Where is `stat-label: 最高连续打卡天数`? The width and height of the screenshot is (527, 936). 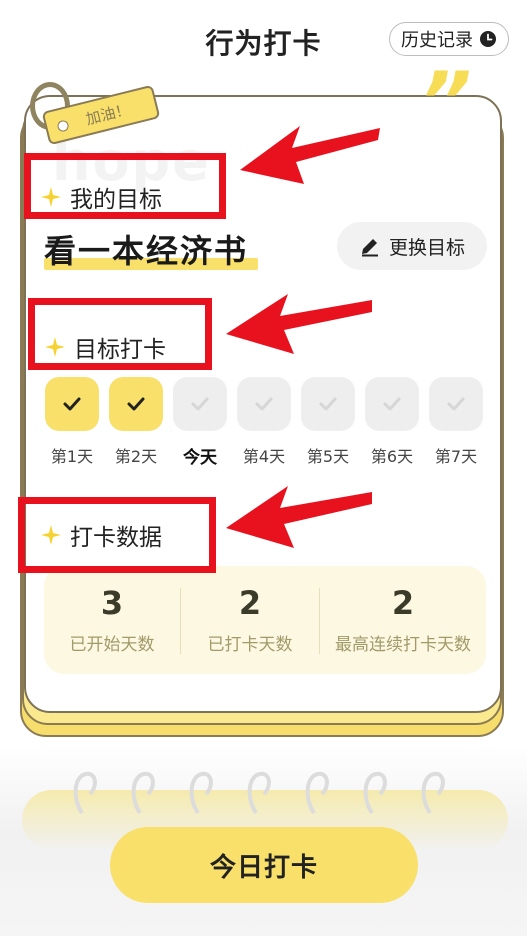
stat-label: 最高连续打卡天数 is located at coordinates (403, 645).